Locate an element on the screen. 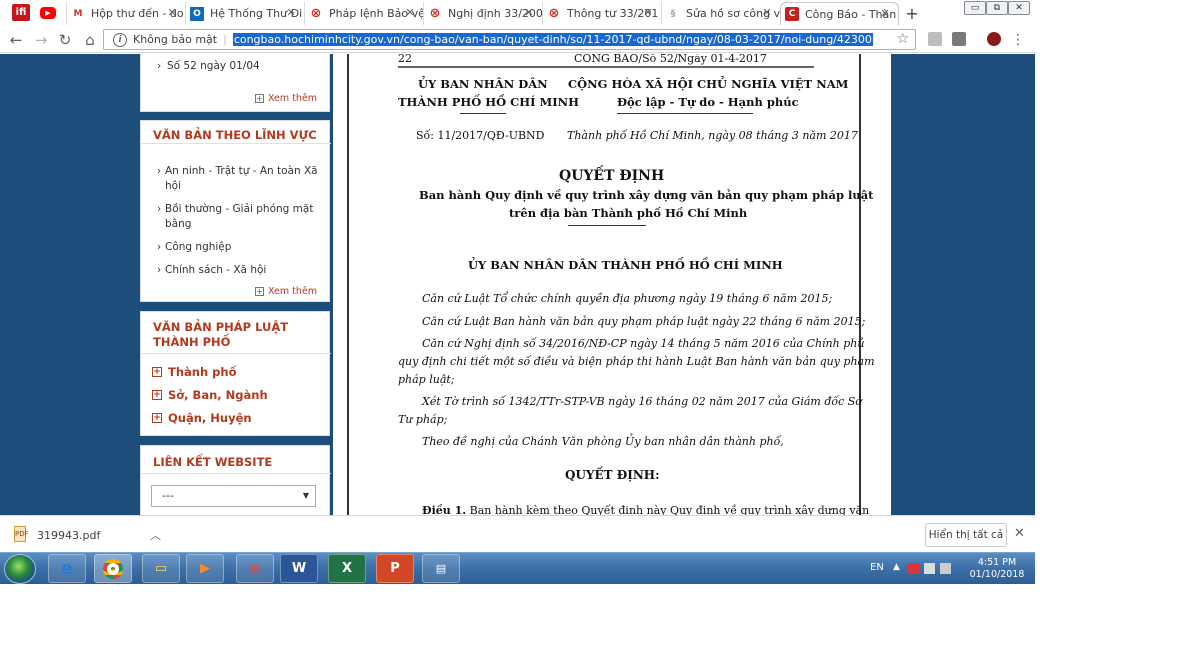 The image size is (1200, 652). info-icon: i is located at coordinates (120, 39).